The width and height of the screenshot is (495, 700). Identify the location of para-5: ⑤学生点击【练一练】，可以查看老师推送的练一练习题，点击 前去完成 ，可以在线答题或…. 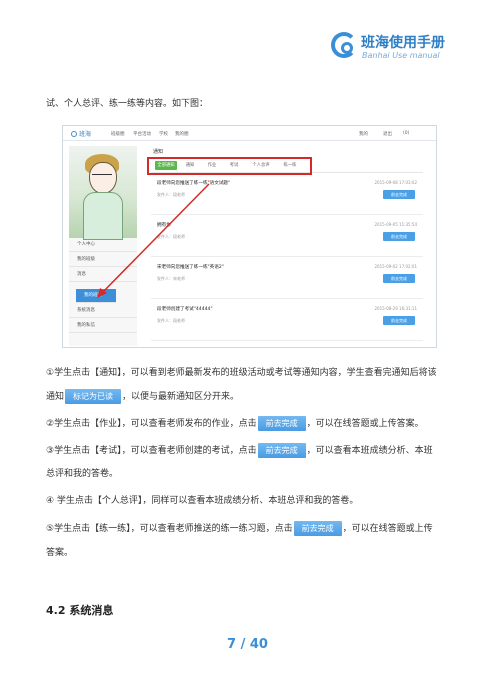
(251, 528).